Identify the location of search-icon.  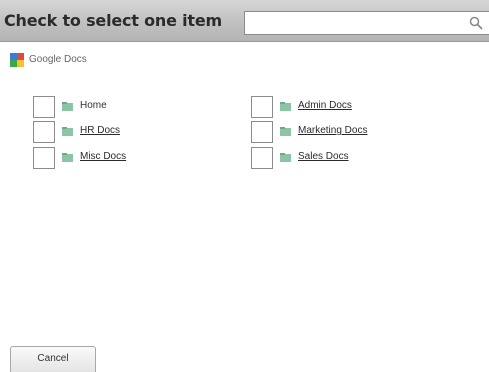
(476, 23).